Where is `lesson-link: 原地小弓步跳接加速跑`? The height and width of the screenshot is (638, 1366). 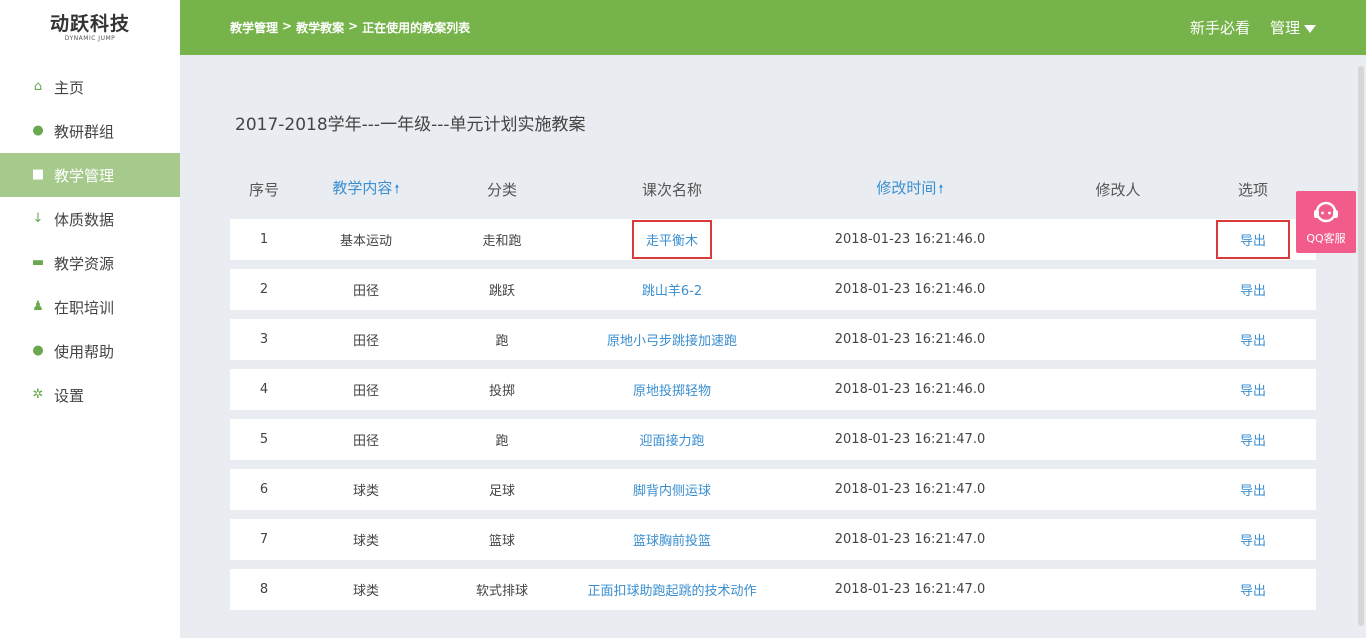
lesson-link: 原地小弓步跳接加速跑 is located at coordinates (672, 341).